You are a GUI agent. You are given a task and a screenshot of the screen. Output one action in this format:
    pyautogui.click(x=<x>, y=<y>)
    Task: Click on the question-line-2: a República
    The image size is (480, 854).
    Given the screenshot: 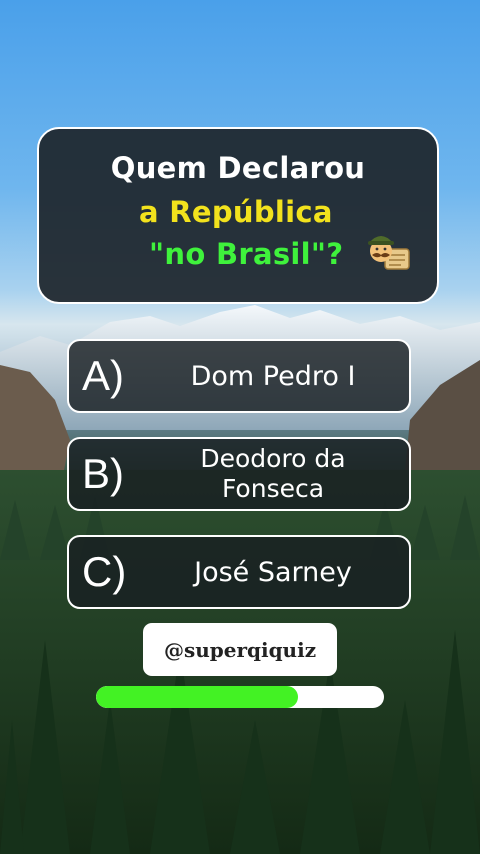 What is the action you would take?
    pyautogui.click(x=236, y=212)
    